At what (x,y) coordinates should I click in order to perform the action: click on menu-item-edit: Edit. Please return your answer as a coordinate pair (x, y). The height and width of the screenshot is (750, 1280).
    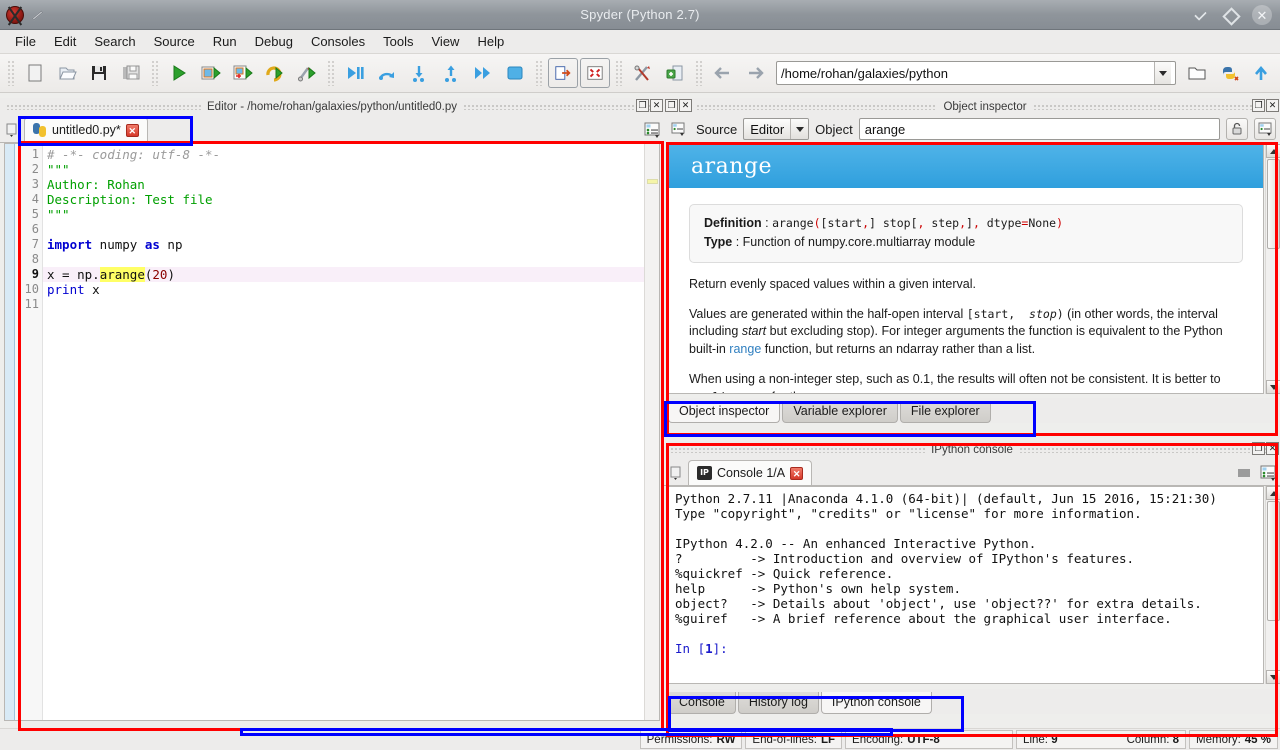
    Looking at the image, I should click on (65, 41).